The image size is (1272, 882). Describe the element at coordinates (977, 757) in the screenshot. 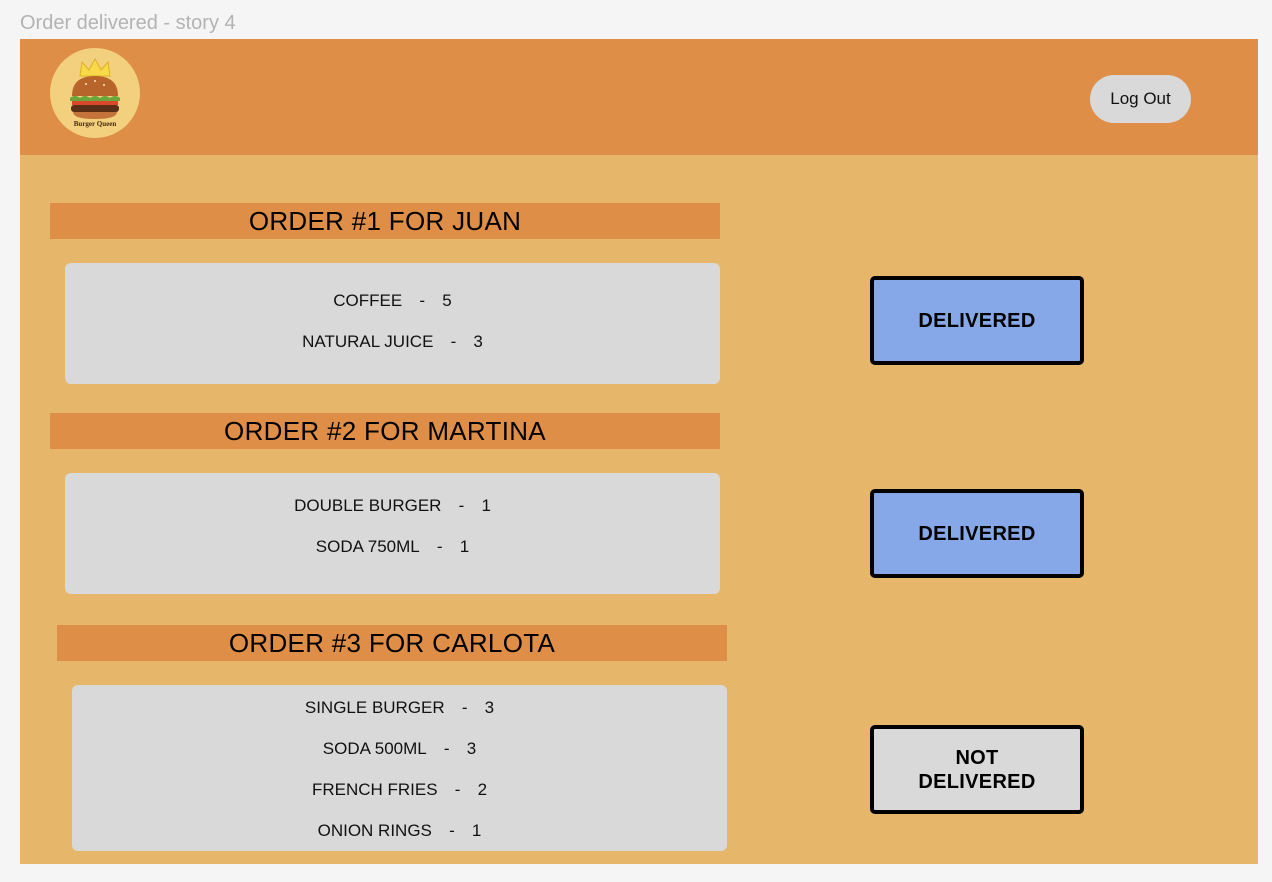

I see `status-label-line1: NOT` at that location.